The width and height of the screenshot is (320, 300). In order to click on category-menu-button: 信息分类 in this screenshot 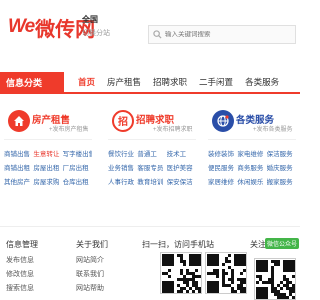, I will do `click(32, 82)`.